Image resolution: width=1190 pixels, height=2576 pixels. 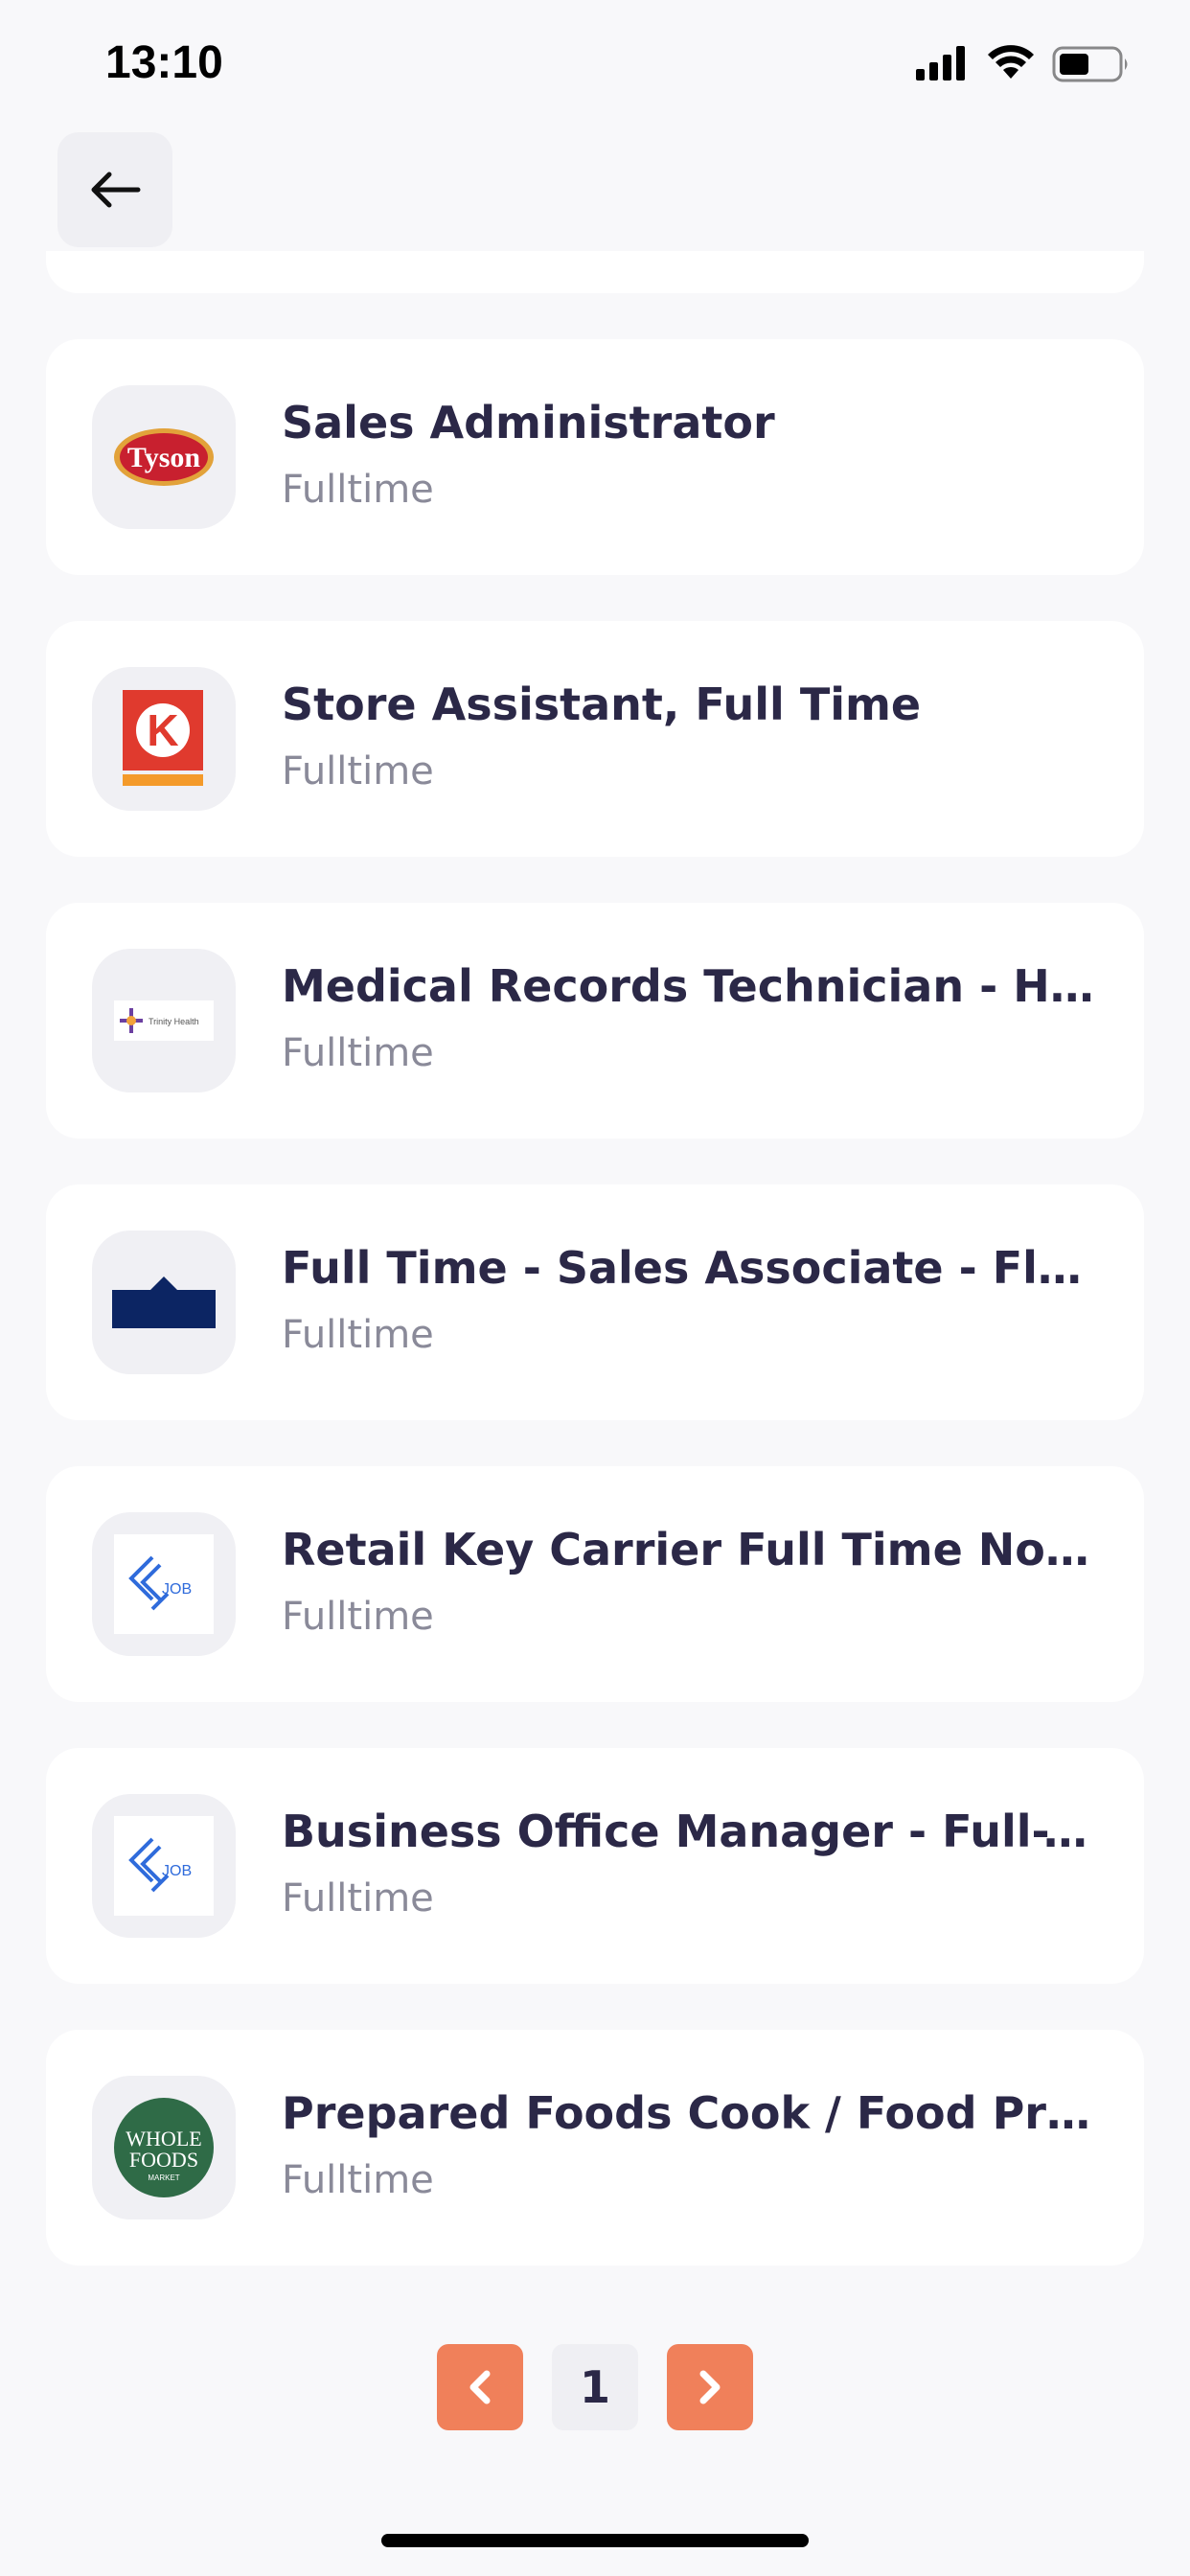 I want to click on store-building-logo, so click(x=164, y=1302).